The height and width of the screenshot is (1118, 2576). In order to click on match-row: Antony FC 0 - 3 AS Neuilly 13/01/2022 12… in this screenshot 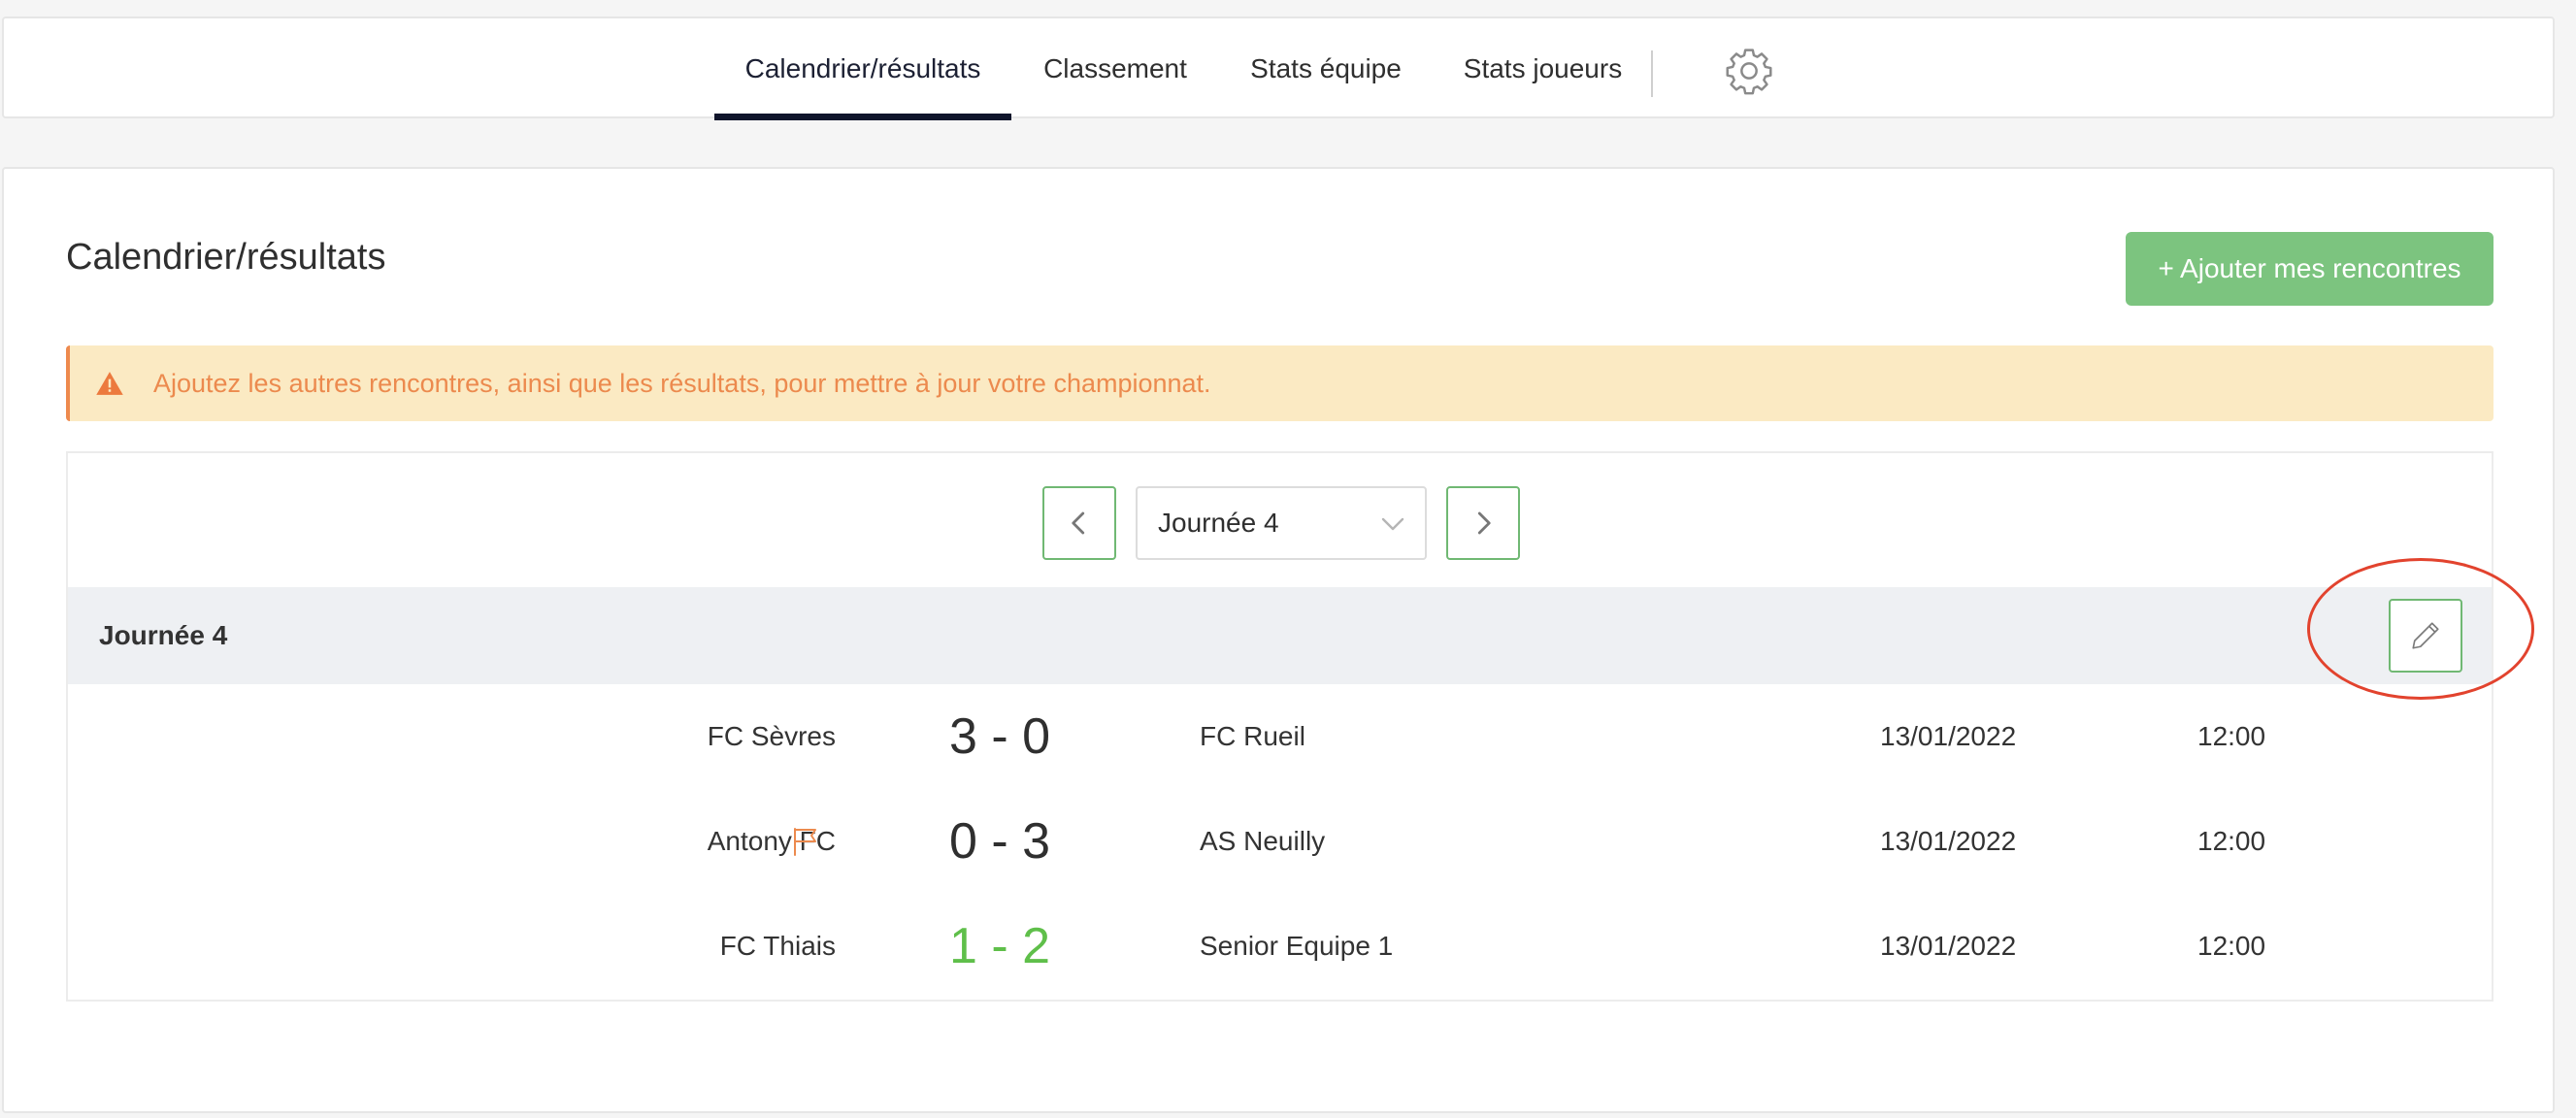, I will do `click(1280, 842)`.